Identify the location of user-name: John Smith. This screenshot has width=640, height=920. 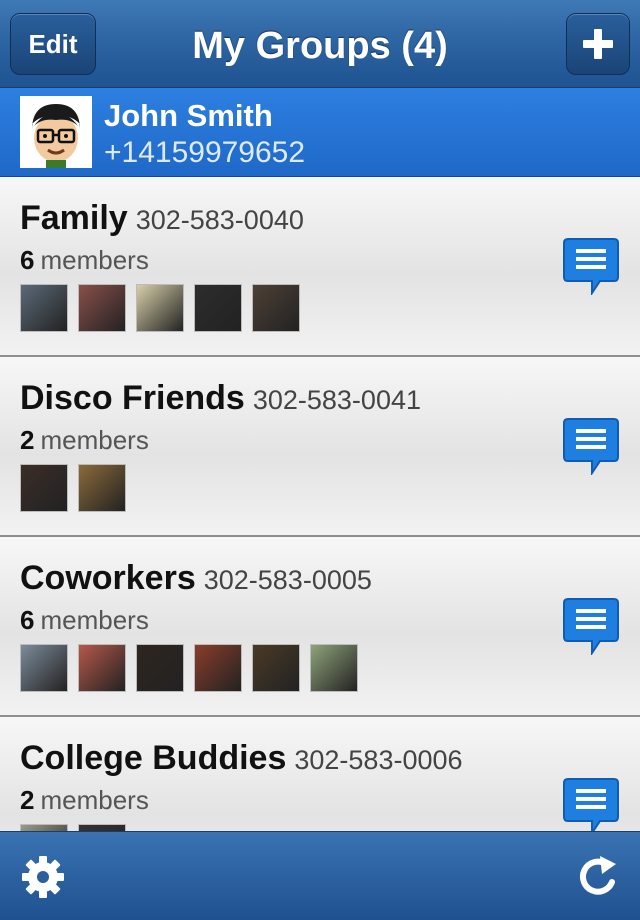
(188, 115).